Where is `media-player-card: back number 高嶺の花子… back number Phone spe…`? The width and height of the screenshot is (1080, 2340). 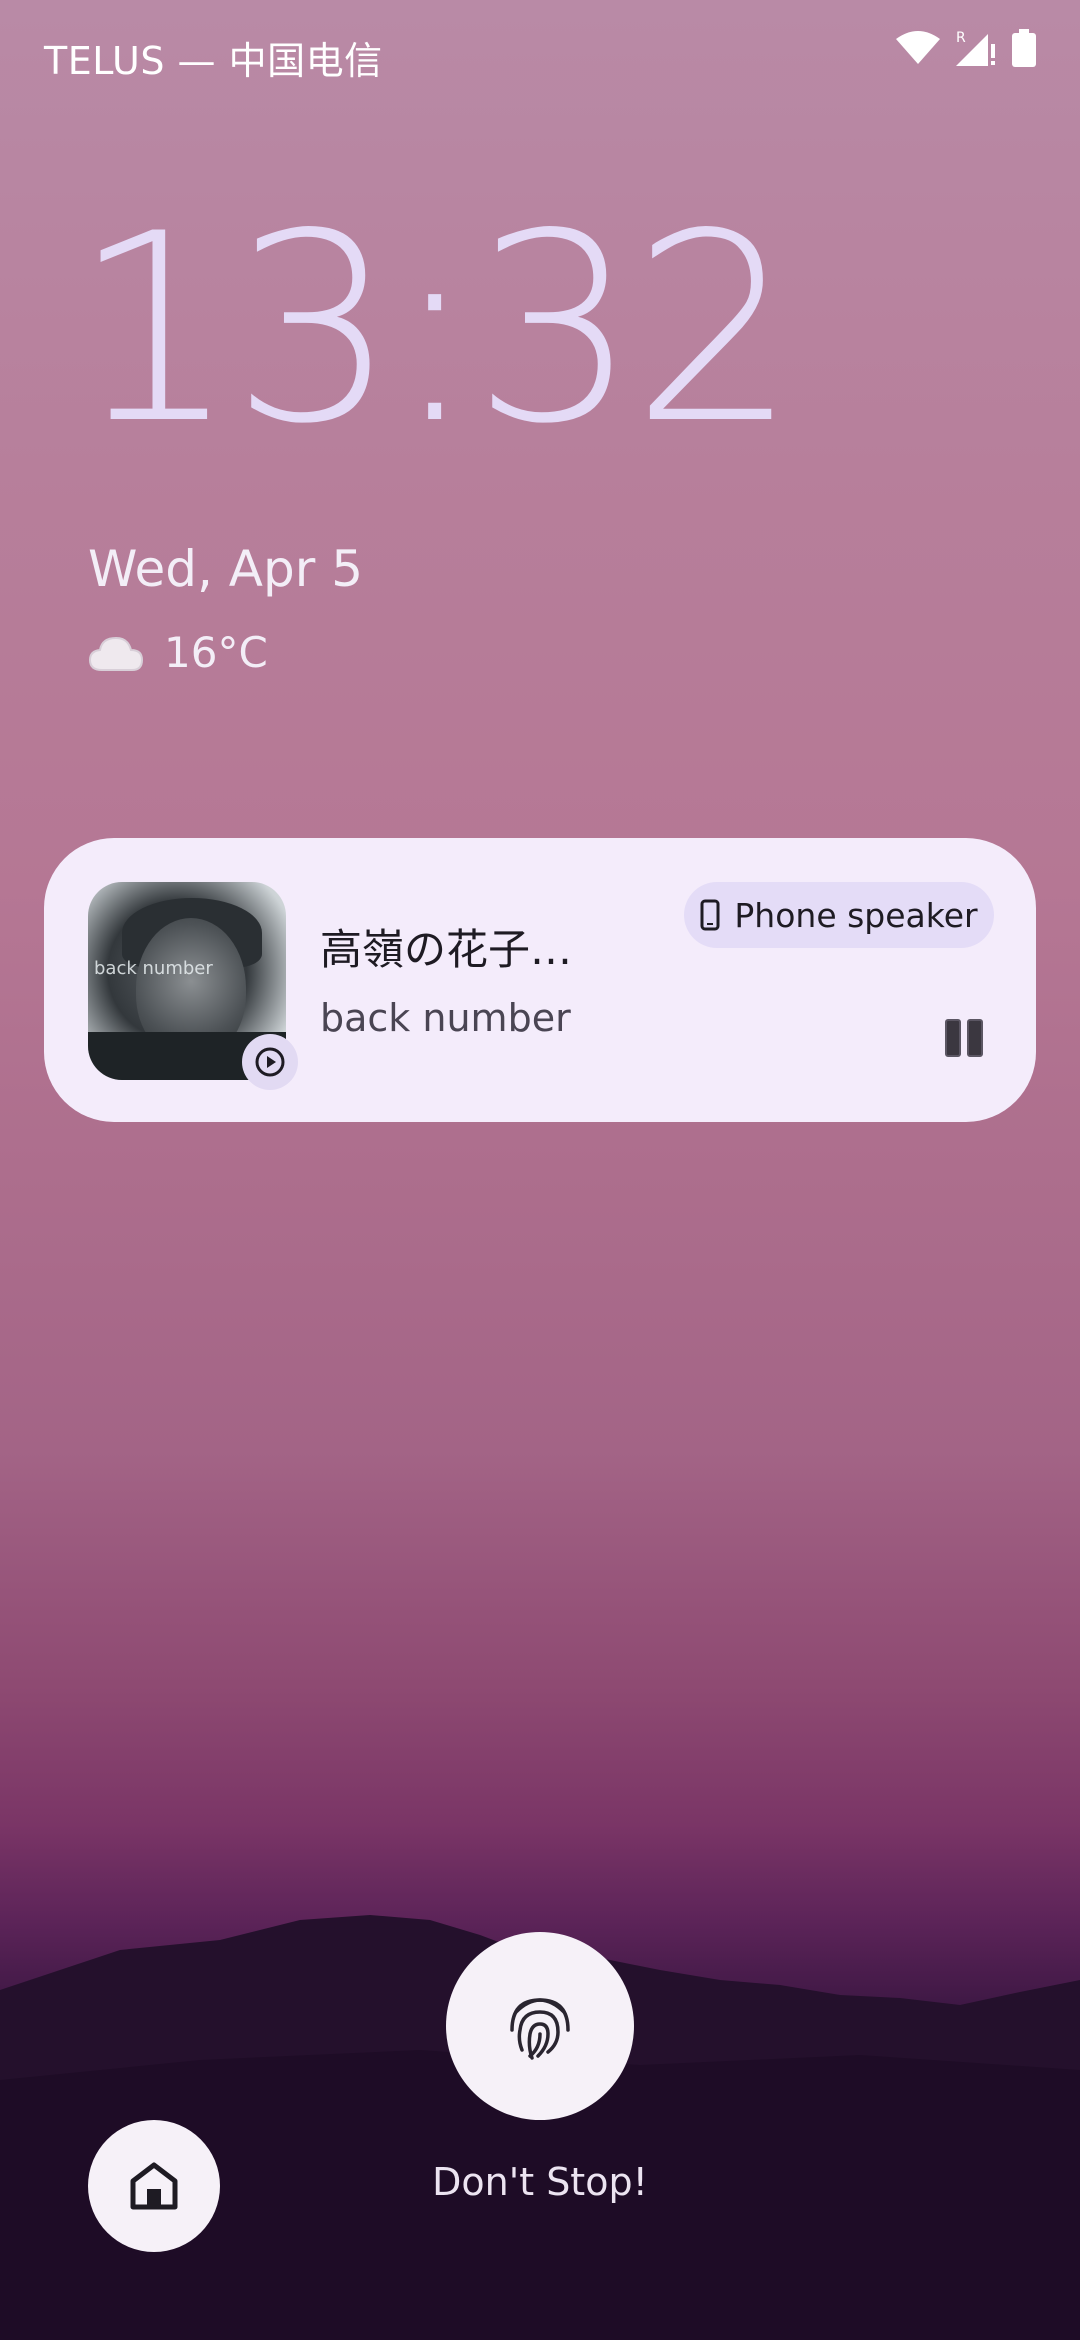
media-player-card: back number 高嶺の花子… back number Phone spe… is located at coordinates (540, 980).